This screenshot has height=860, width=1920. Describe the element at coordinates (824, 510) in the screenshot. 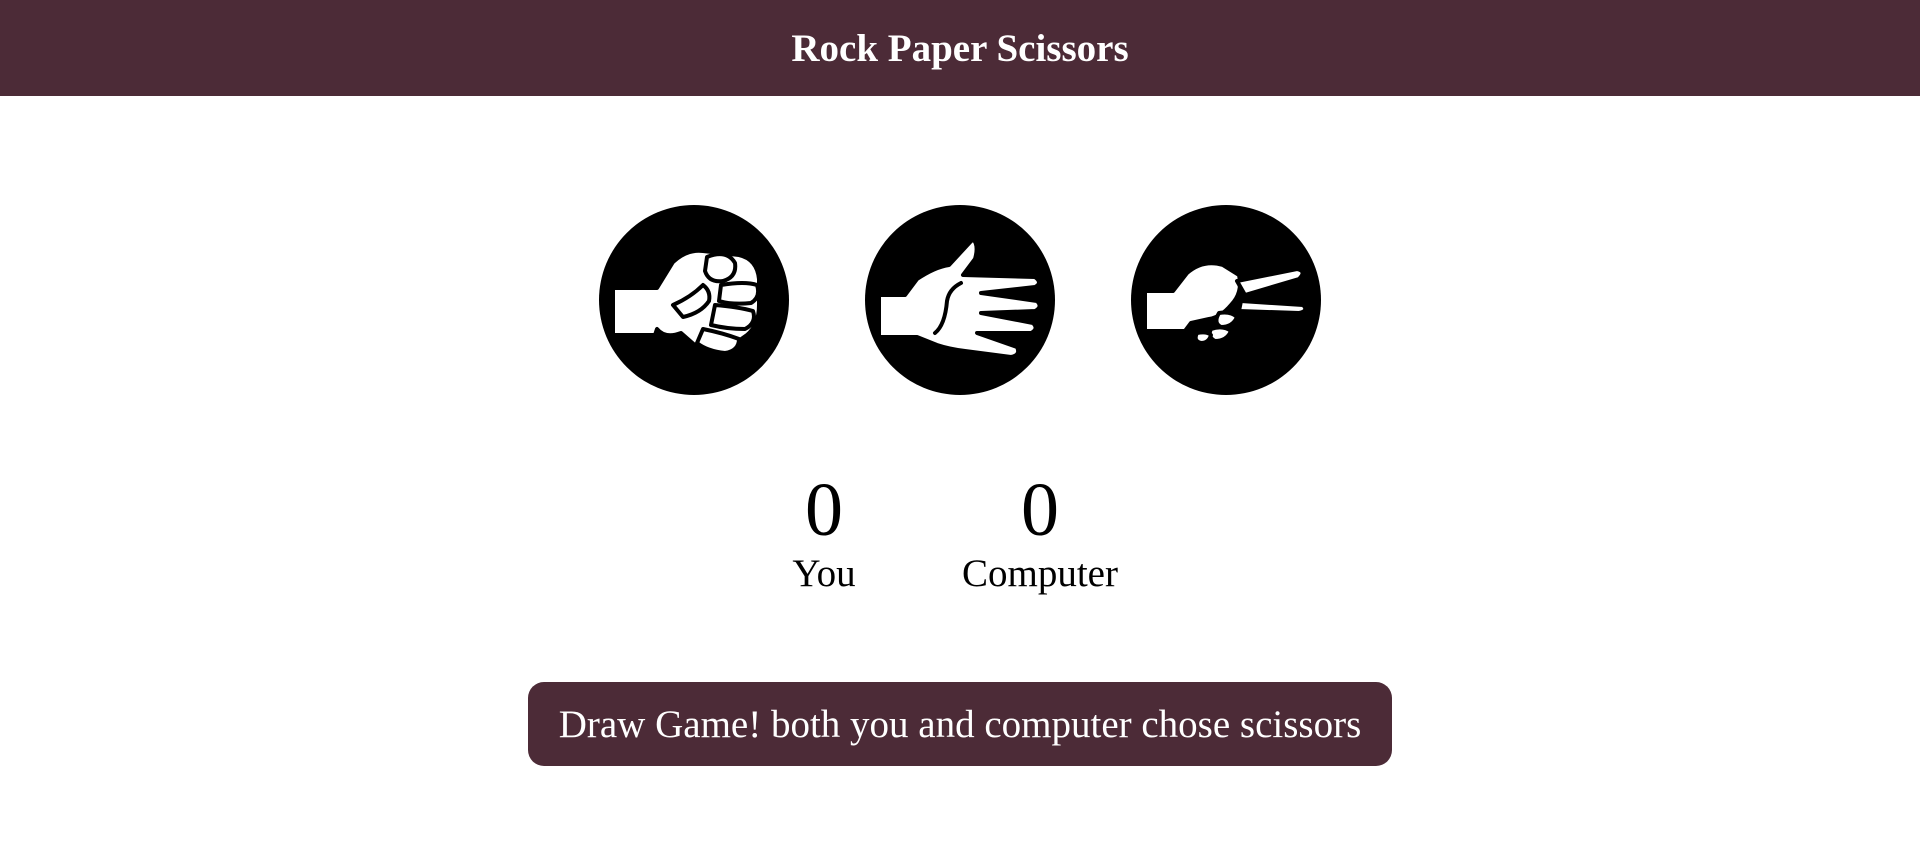

I see `player-score: 0` at that location.